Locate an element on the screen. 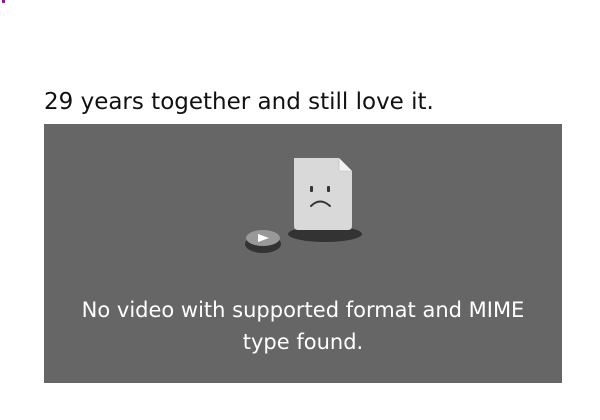 The height and width of the screenshot is (420, 600). play-button-icon is located at coordinates (263, 241).